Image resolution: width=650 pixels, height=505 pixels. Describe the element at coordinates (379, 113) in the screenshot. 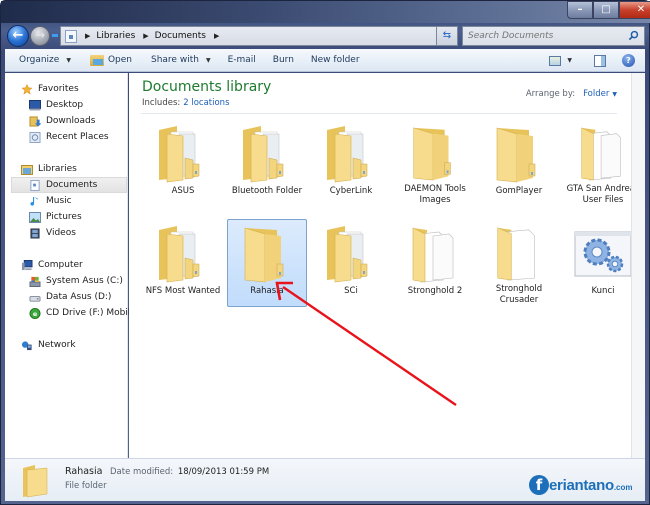

I see `header-divider` at that location.